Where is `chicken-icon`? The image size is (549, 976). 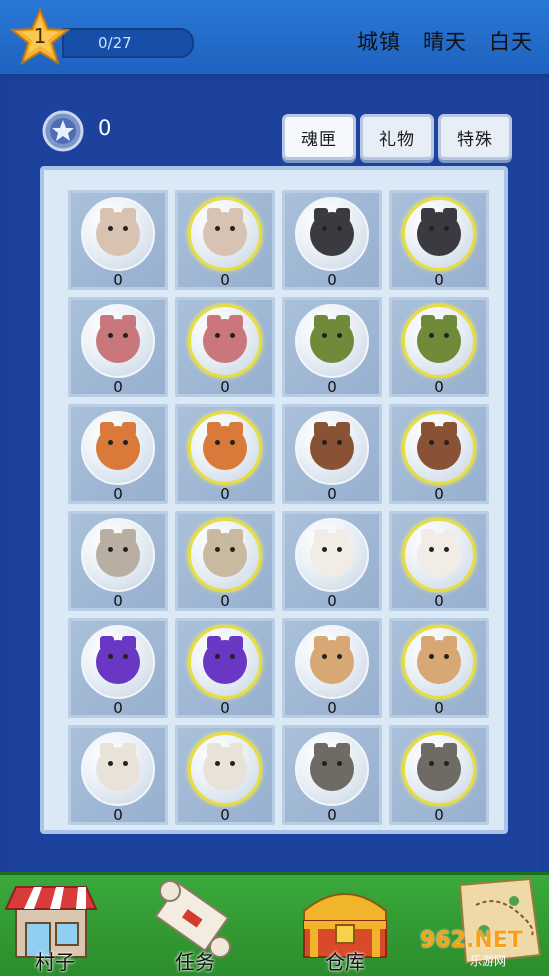 chicken-icon is located at coordinates (439, 553).